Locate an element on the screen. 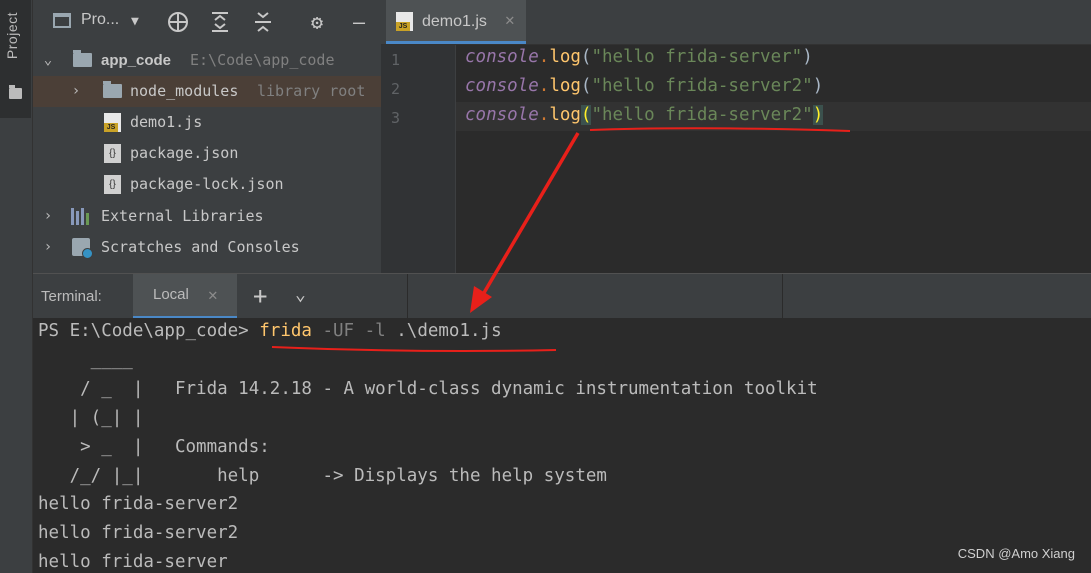 This screenshot has width=1091, height=573. banner-line: > _ | Commands: is located at coordinates (154, 447).